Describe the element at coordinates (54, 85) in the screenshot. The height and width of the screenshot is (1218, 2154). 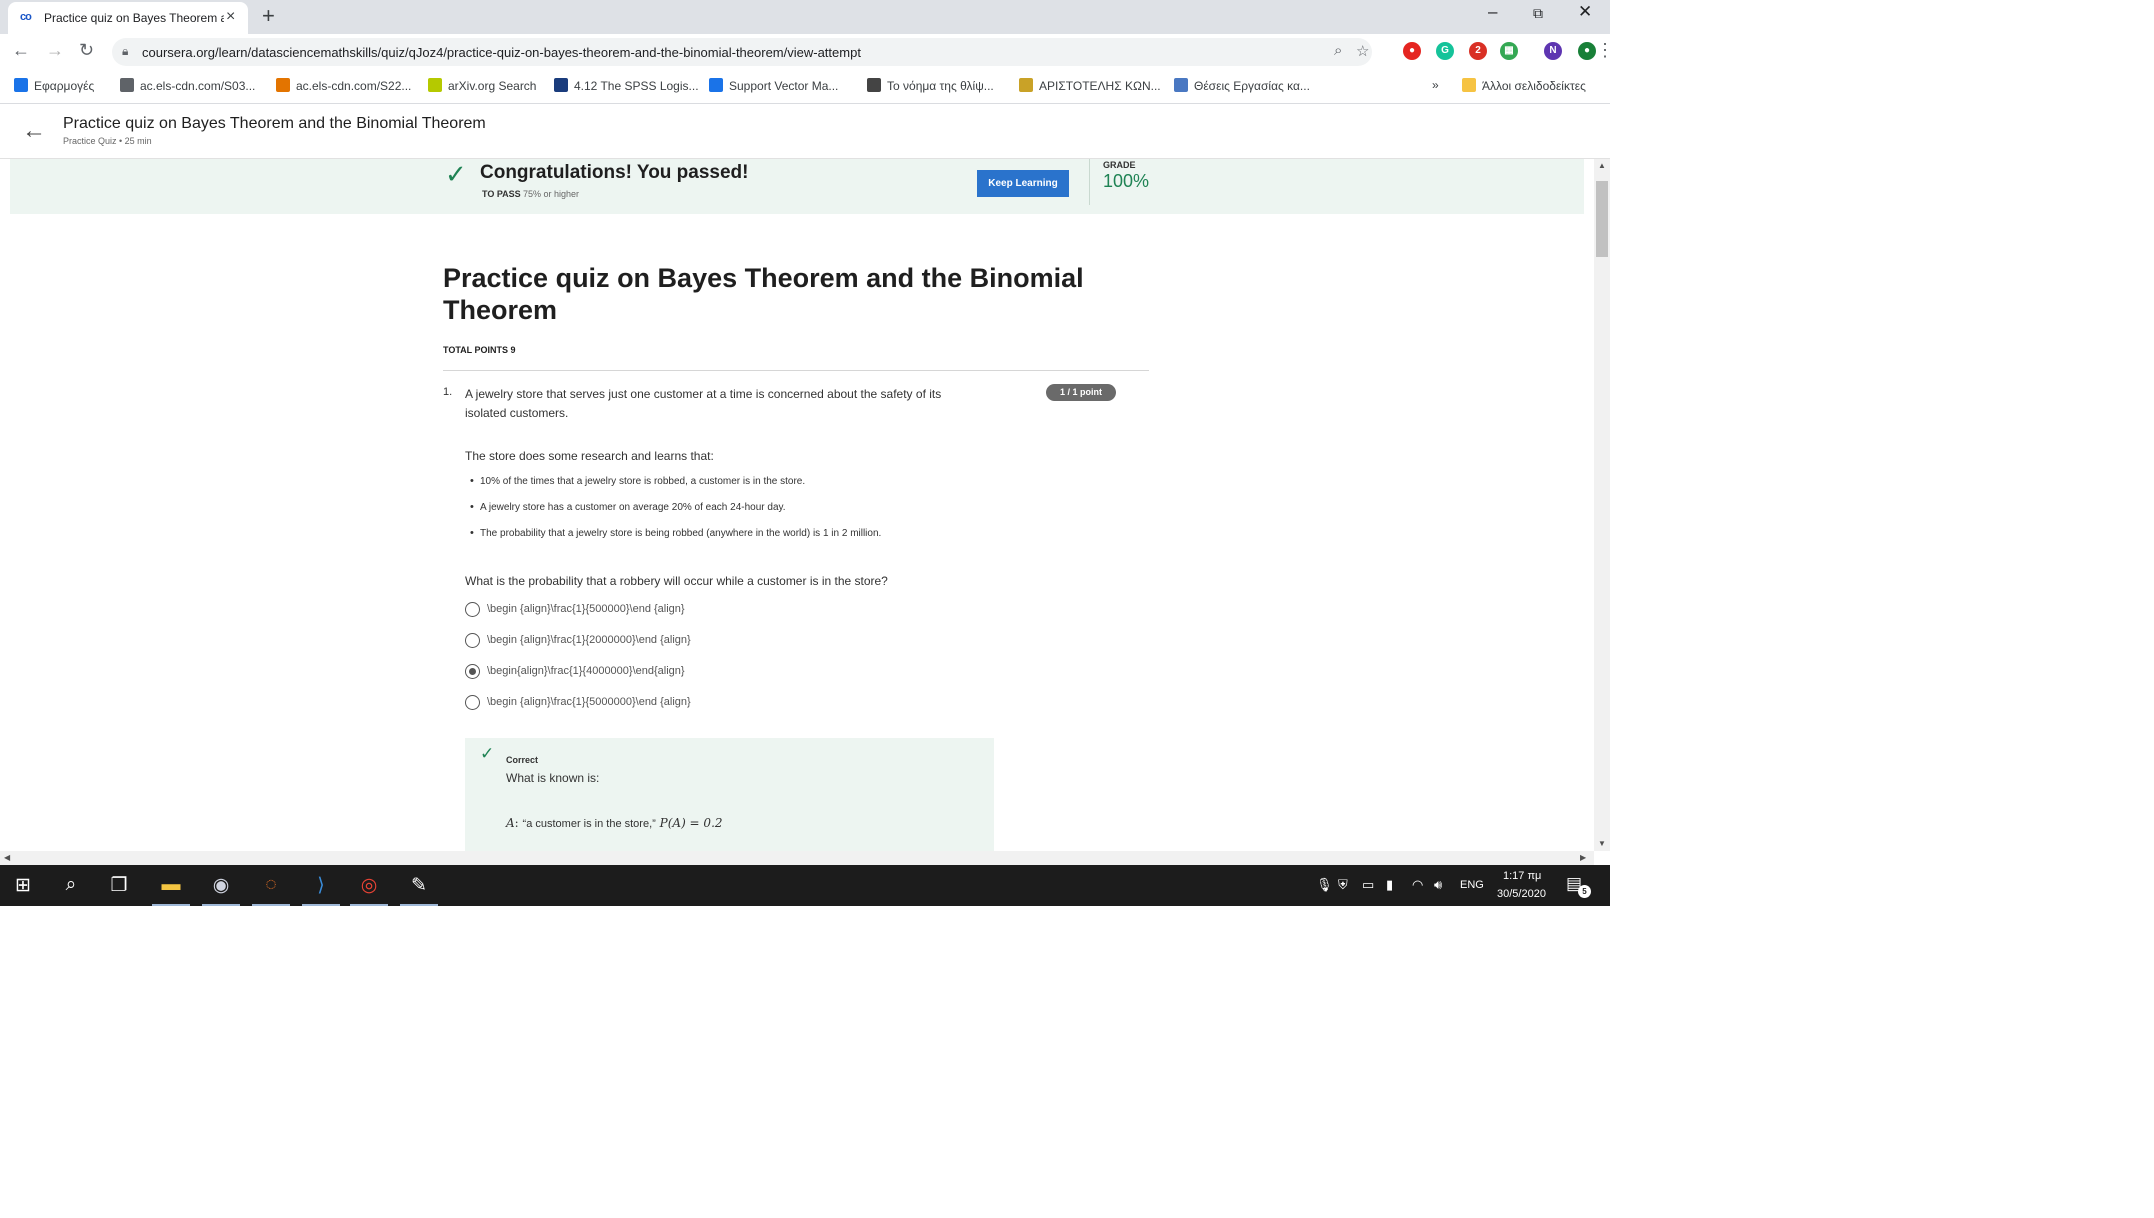
I see `bookmark-item: Εφαρμογές` at that location.